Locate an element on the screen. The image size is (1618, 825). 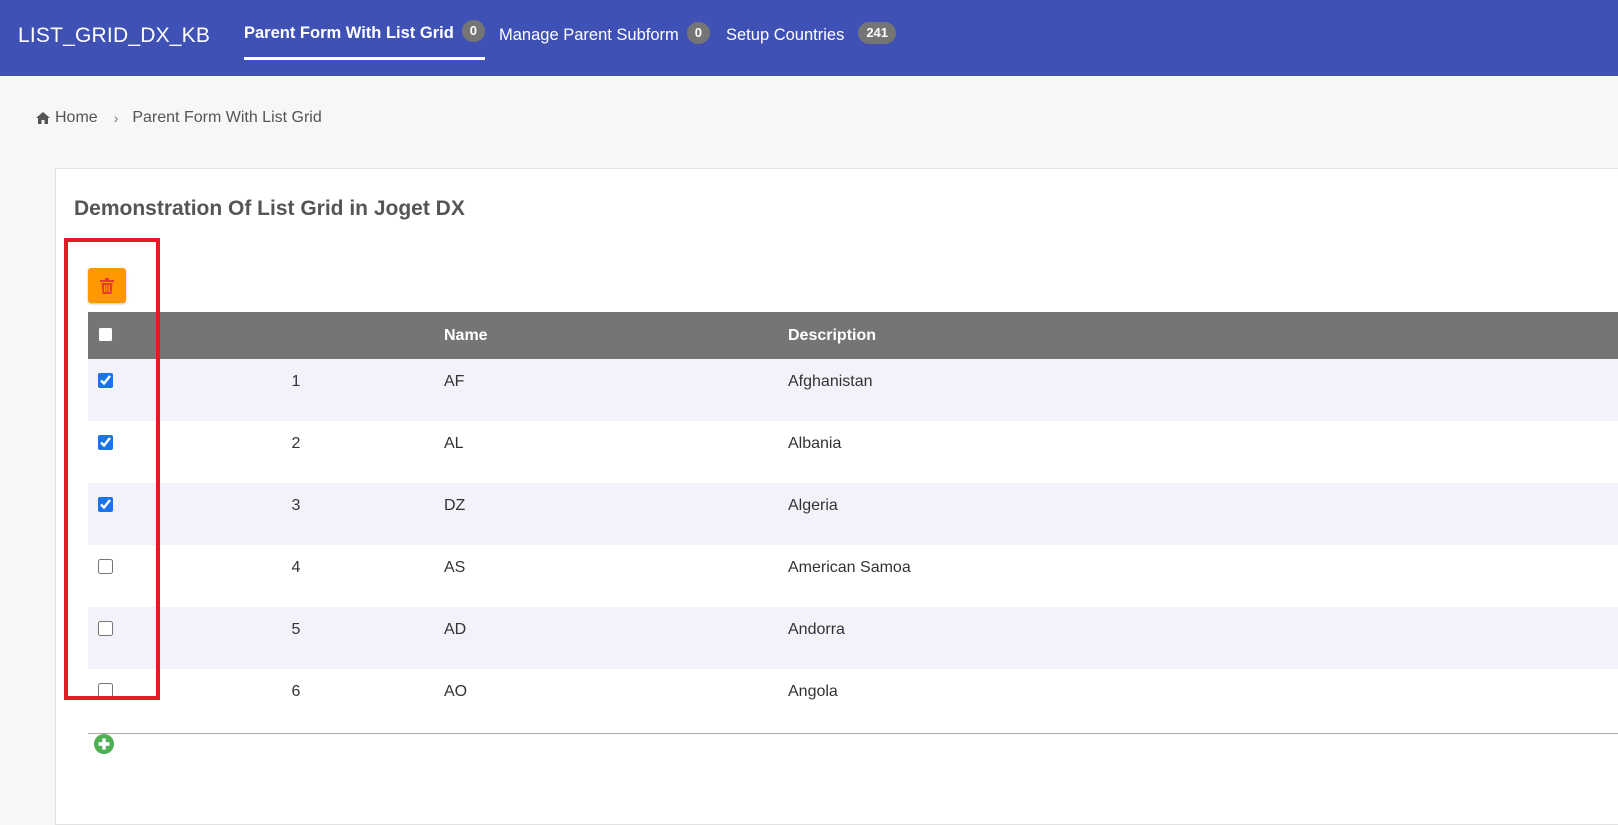
add-row-icon is located at coordinates (104, 744).